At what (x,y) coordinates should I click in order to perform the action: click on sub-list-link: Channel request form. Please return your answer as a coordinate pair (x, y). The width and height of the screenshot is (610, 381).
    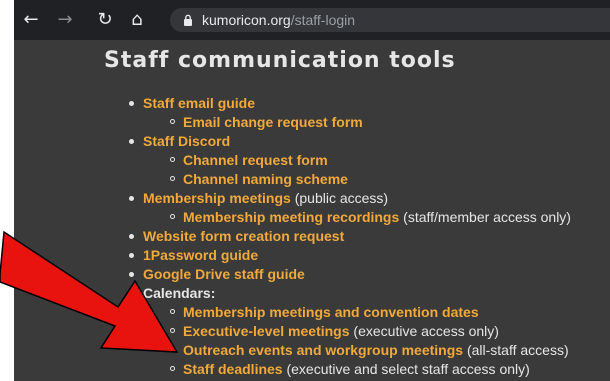
    Looking at the image, I should click on (255, 160).